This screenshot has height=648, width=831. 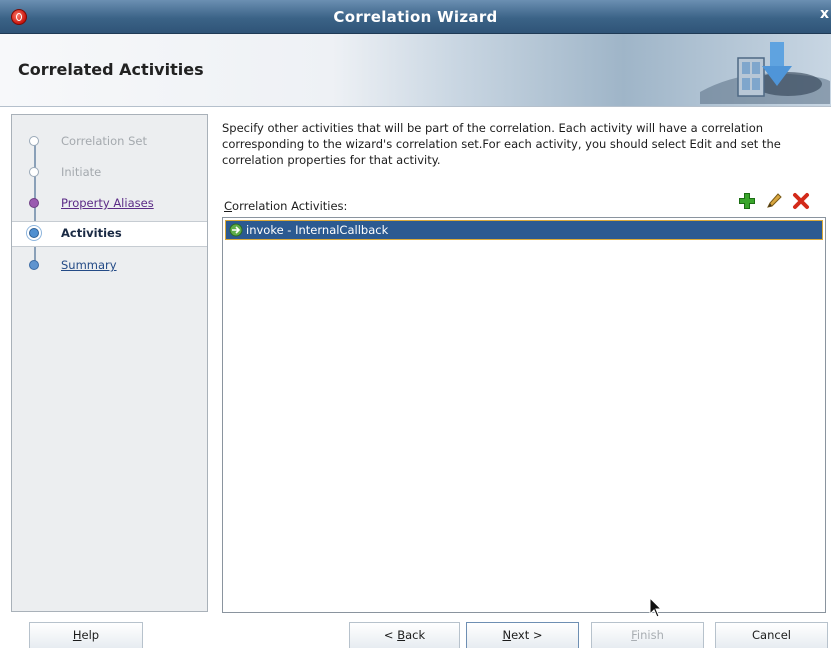 What do you see at coordinates (89, 265) in the screenshot?
I see `step-label: Summary` at bounding box center [89, 265].